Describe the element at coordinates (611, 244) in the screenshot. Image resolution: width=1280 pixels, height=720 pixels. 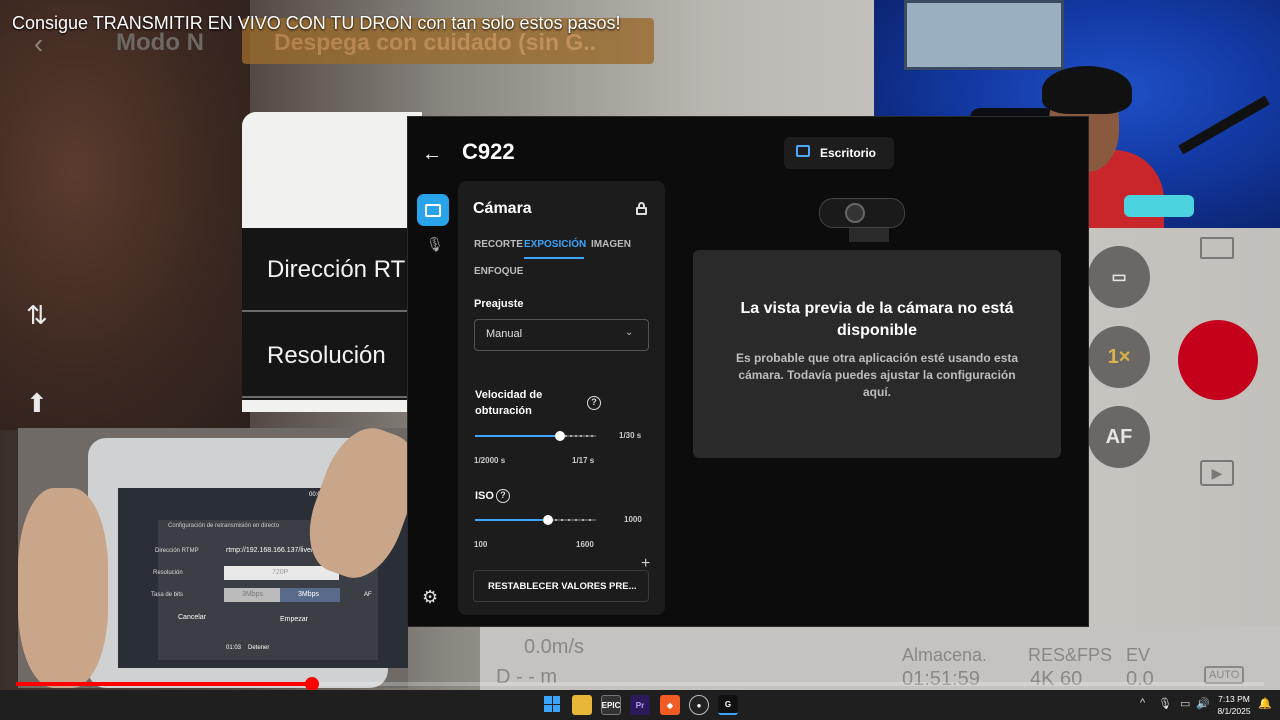
I see `tab-imagen: IMAGEN` at that location.